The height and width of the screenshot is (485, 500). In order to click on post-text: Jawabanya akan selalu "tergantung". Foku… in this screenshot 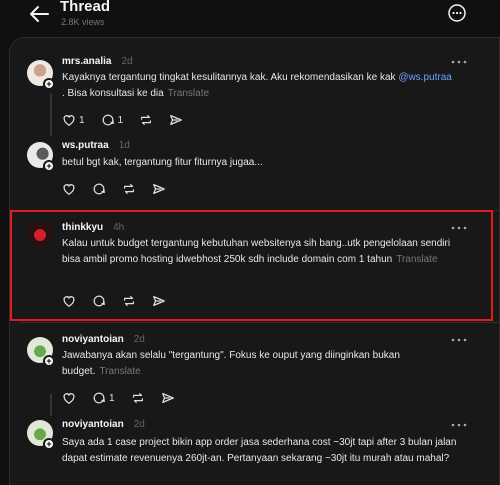, I will do `click(231, 363)`.